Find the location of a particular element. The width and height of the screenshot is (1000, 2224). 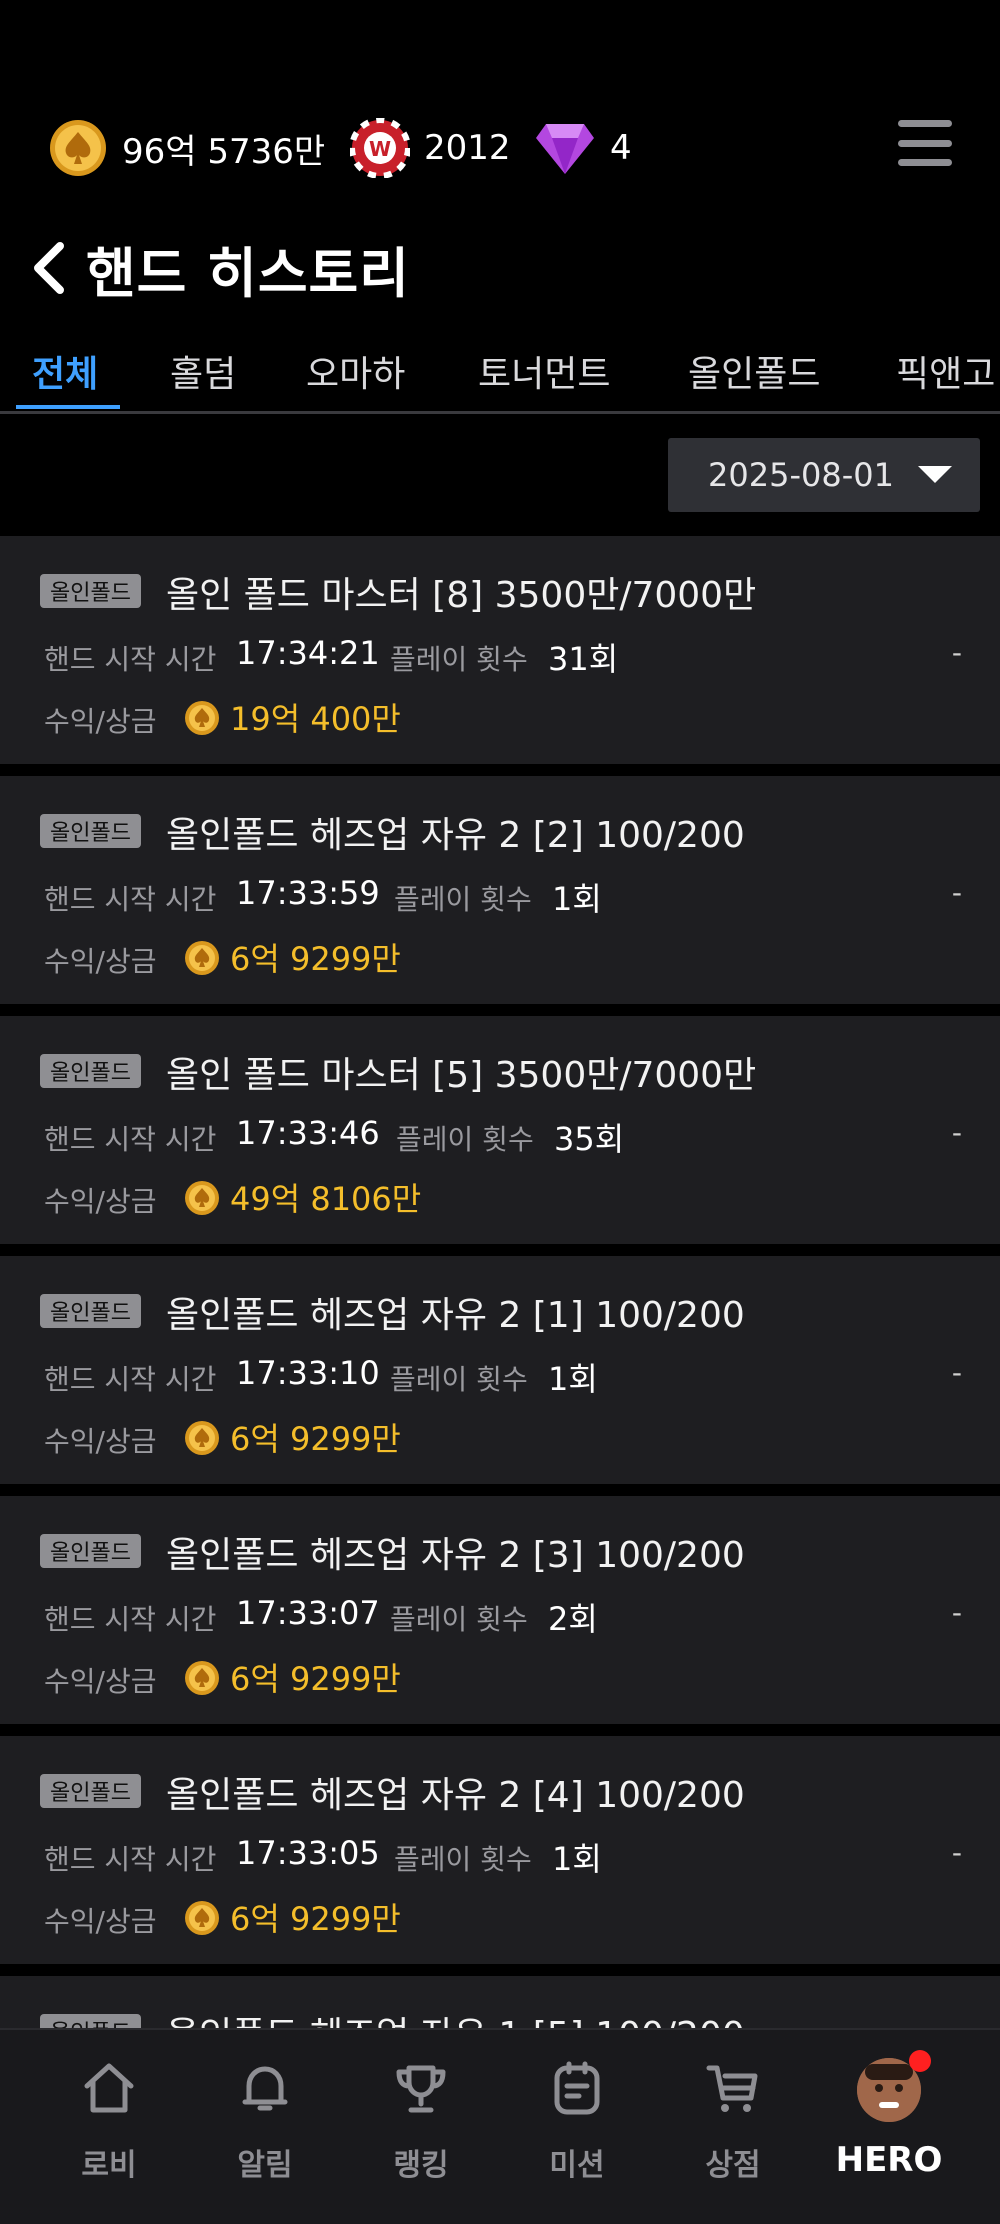

tab-all: 전체 is located at coordinates (65, 371).